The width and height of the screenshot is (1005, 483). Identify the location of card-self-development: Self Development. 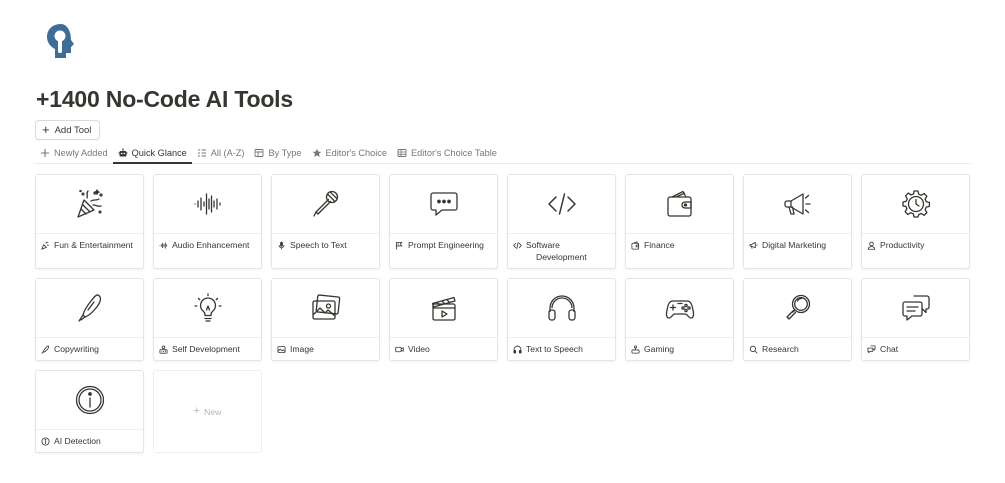
(207, 319).